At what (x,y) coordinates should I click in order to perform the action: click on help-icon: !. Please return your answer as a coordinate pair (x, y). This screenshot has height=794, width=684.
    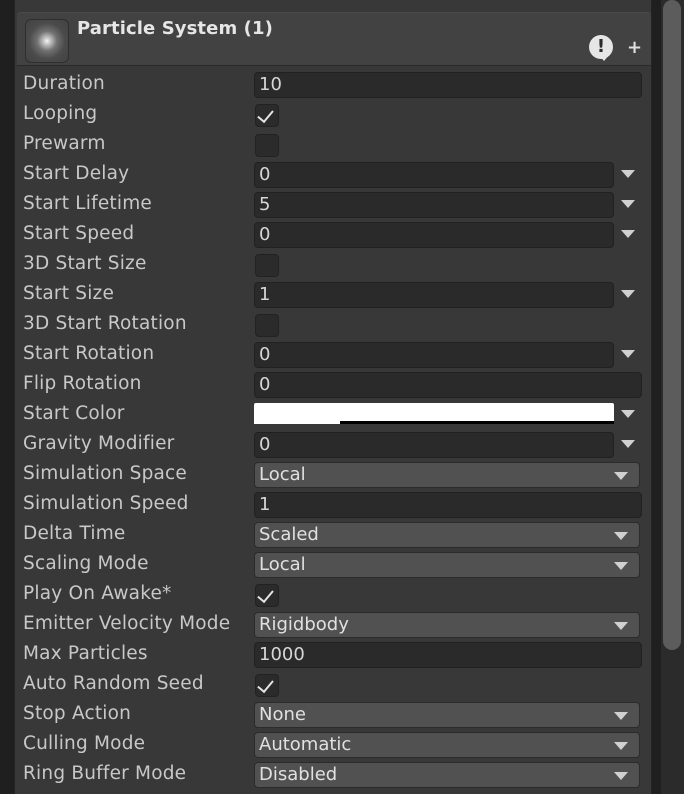
    Looking at the image, I should click on (601, 48).